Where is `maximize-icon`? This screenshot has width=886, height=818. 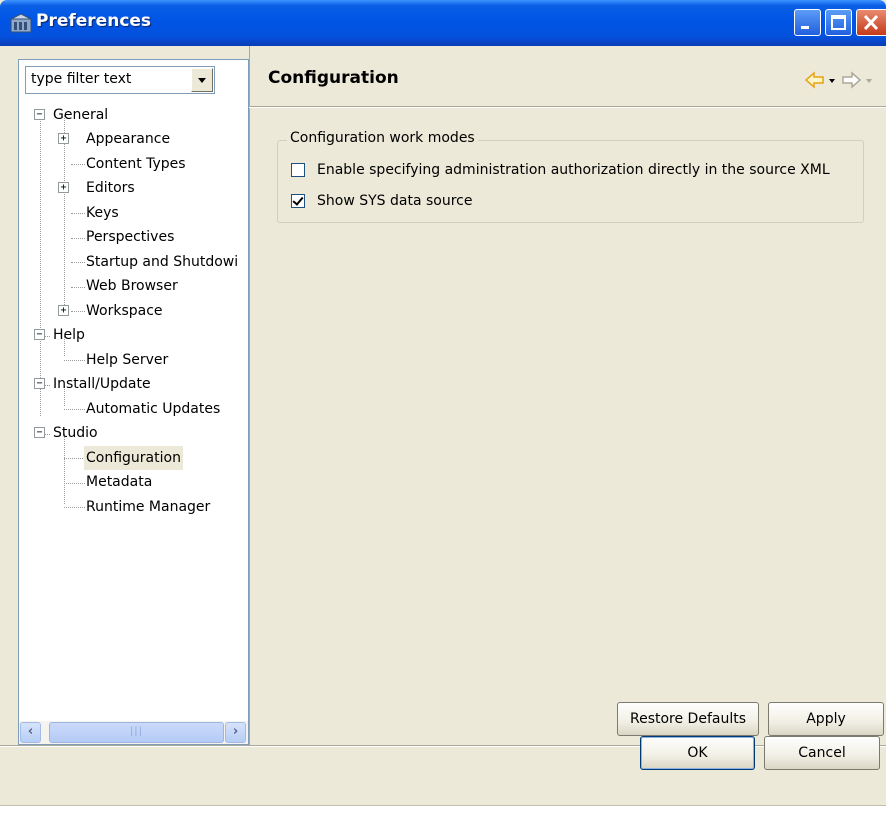
maximize-icon is located at coordinates (838, 22).